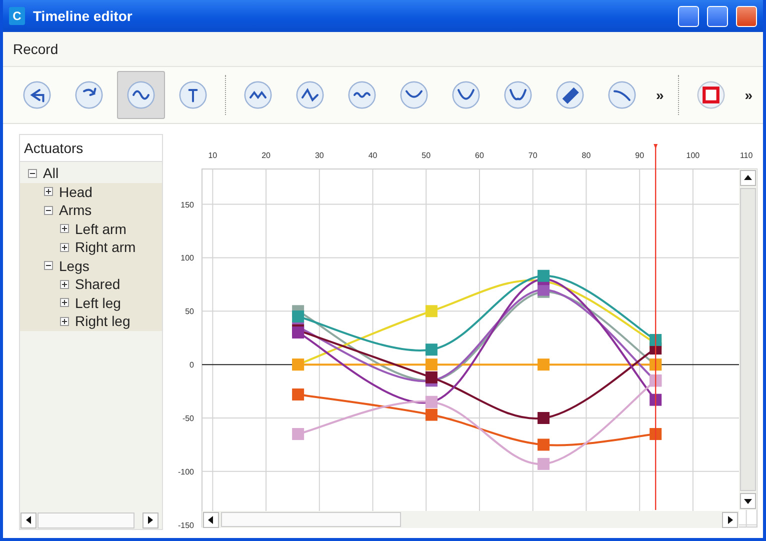 This screenshot has width=766, height=541. Describe the element at coordinates (91, 148) in the screenshot. I see `panel-header: Actuators` at that location.